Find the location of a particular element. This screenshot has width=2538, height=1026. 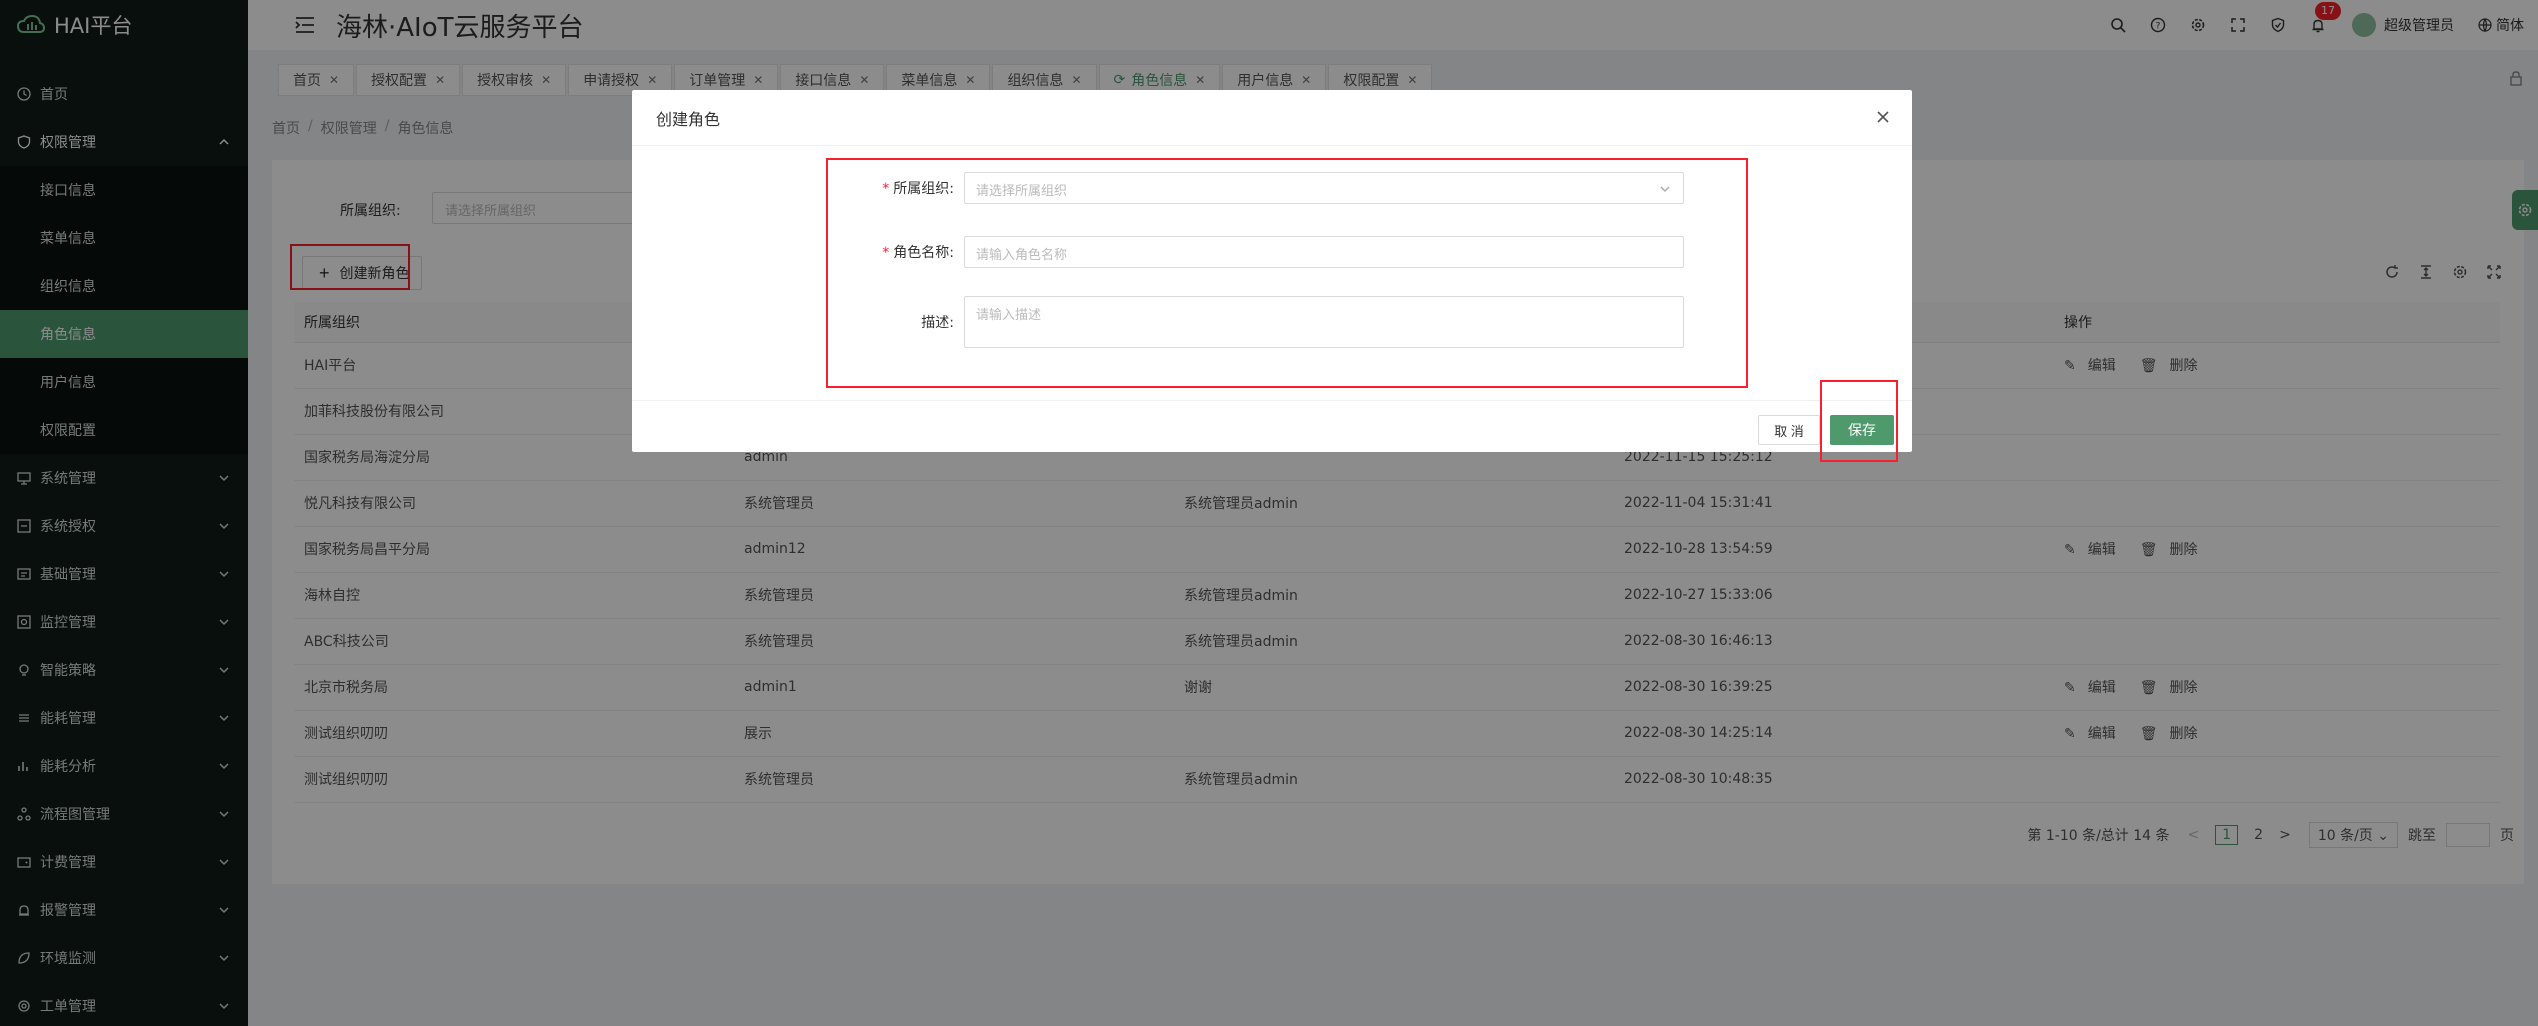

highlight-box-save is located at coordinates (1859, 421).